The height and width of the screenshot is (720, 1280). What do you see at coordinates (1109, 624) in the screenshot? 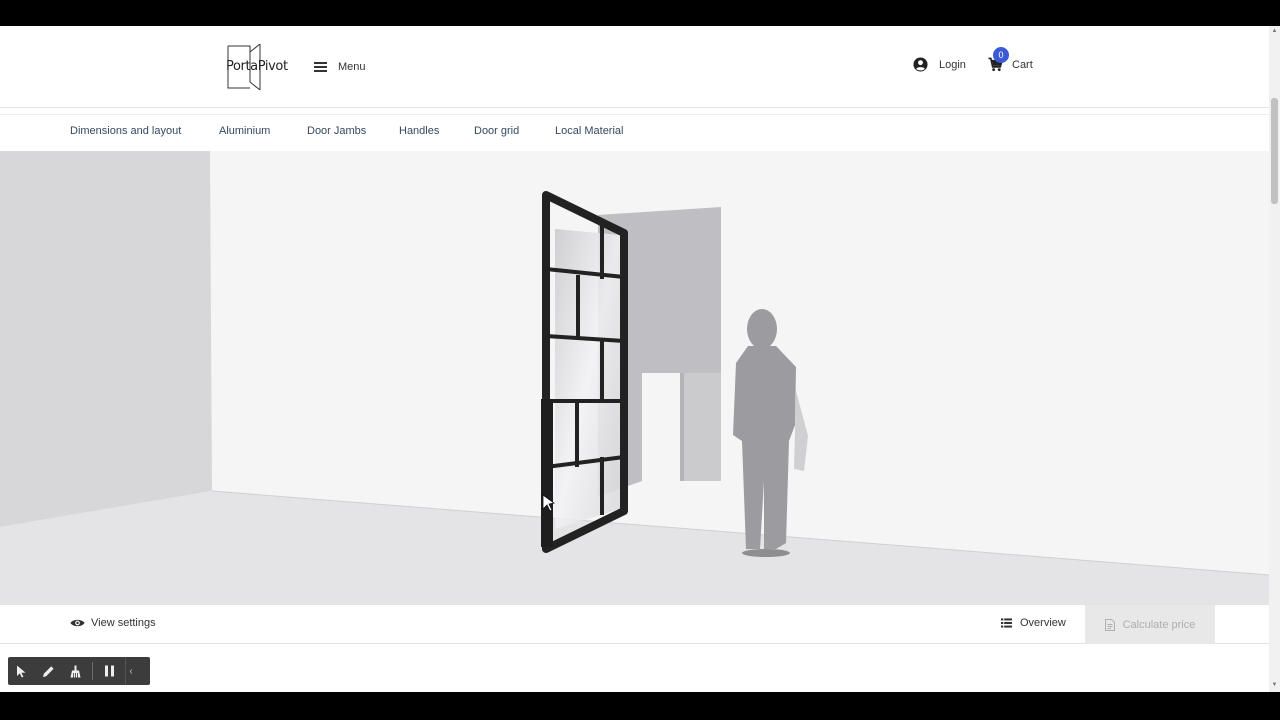
I see `document-icon` at bounding box center [1109, 624].